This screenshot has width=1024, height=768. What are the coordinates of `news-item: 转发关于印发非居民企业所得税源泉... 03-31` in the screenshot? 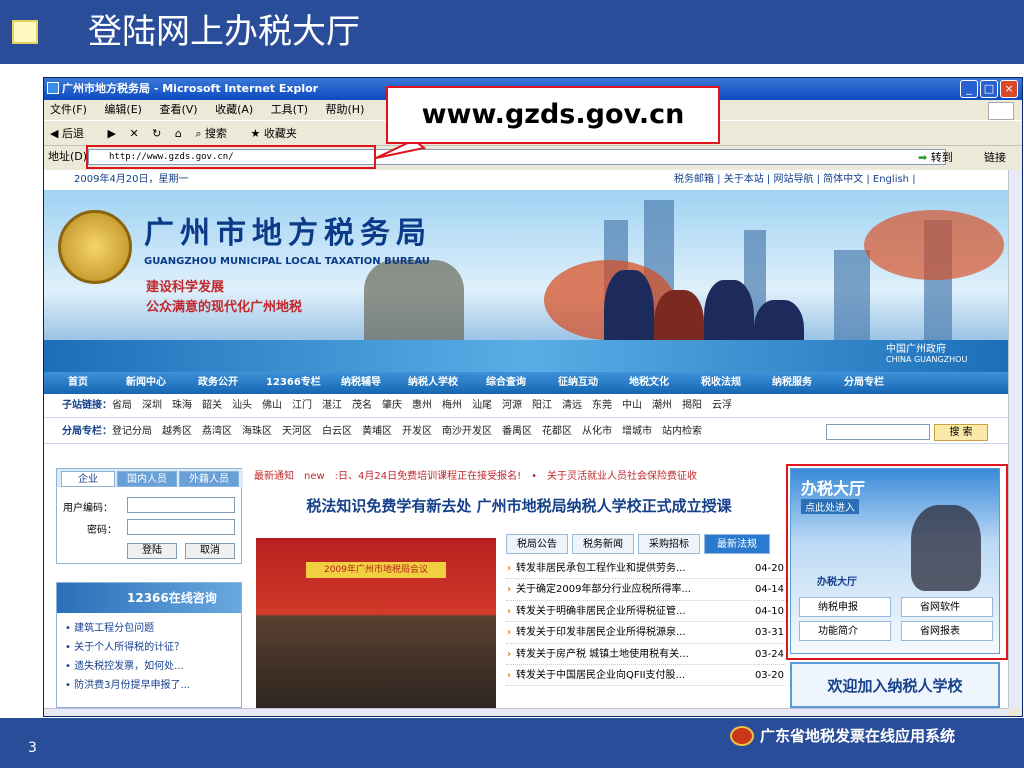 It's located at (646, 633).